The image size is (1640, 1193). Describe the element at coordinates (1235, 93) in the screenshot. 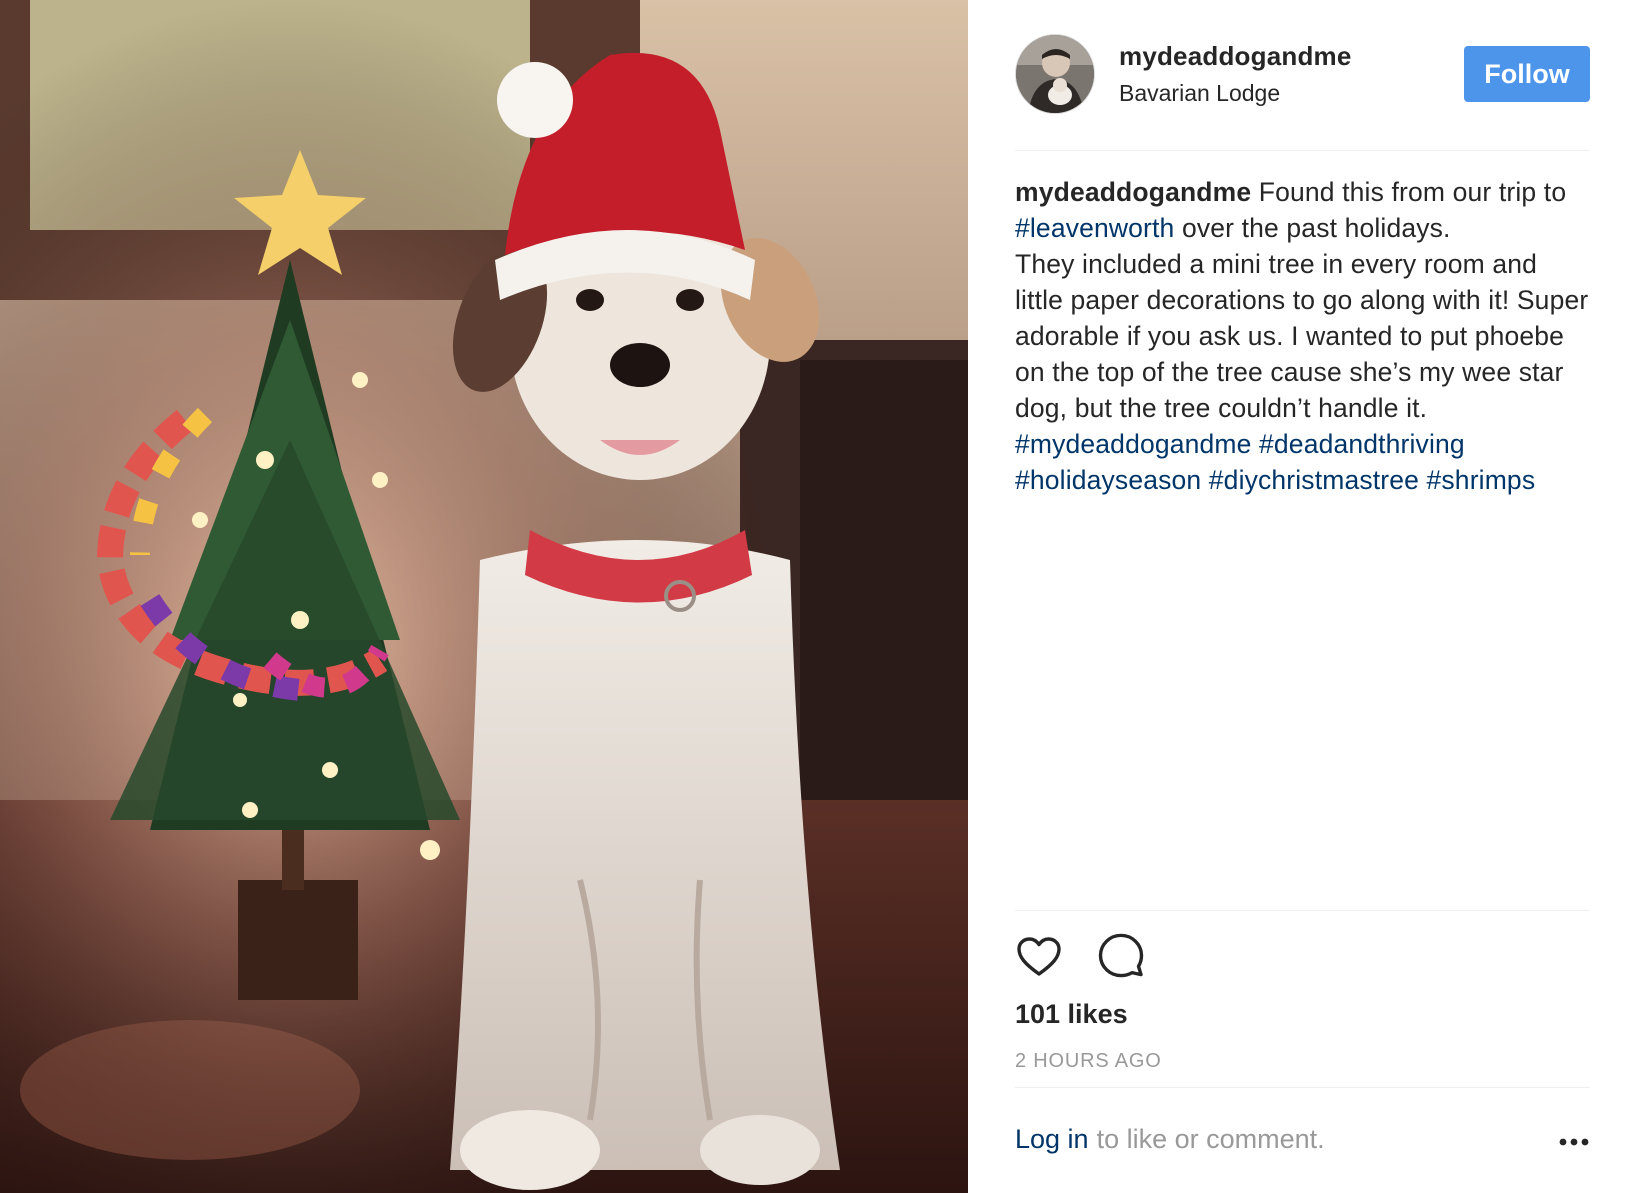

I see `location-link: Bavarian Lodge` at that location.